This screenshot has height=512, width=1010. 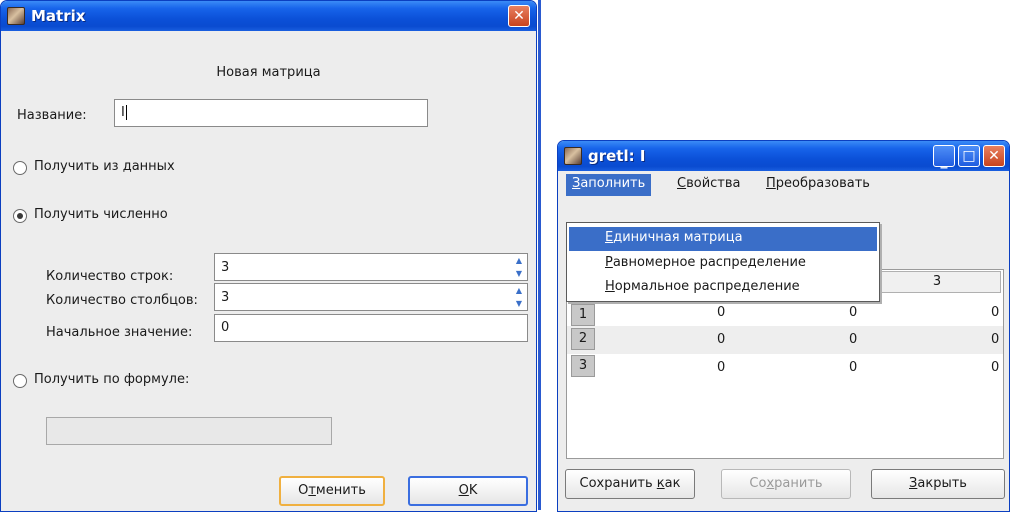 What do you see at coordinates (758, 483) in the screenshot?
I see `save-label-a: Со` at bounding box center [758, 483].